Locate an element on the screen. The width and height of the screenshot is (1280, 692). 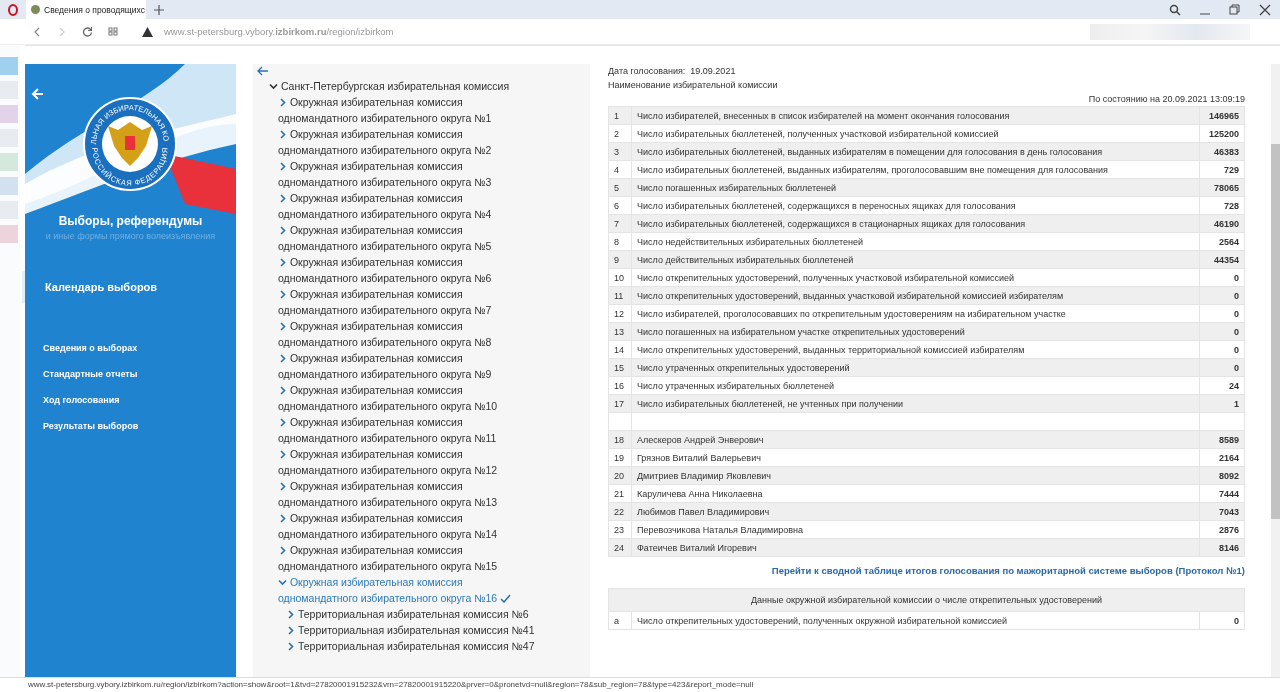
row-number: 6 is located at coordinates (620, 205).